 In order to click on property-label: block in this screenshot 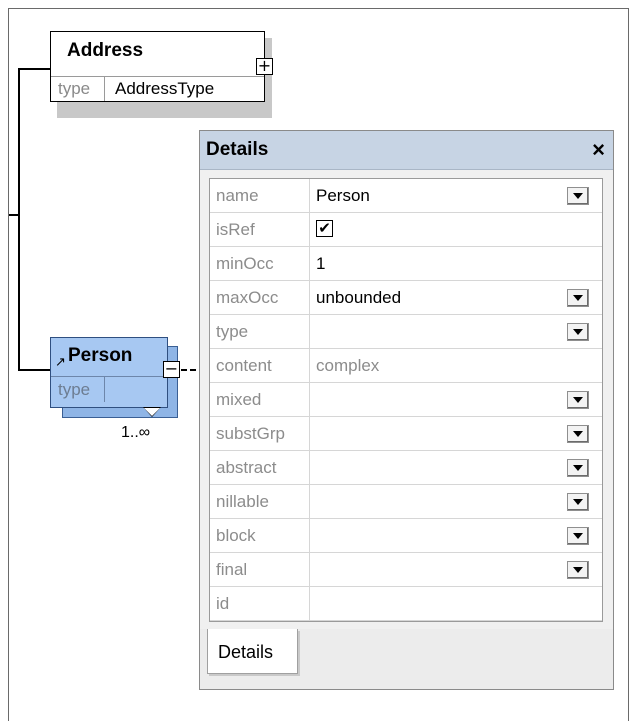, I will do `click(236, 535)`.